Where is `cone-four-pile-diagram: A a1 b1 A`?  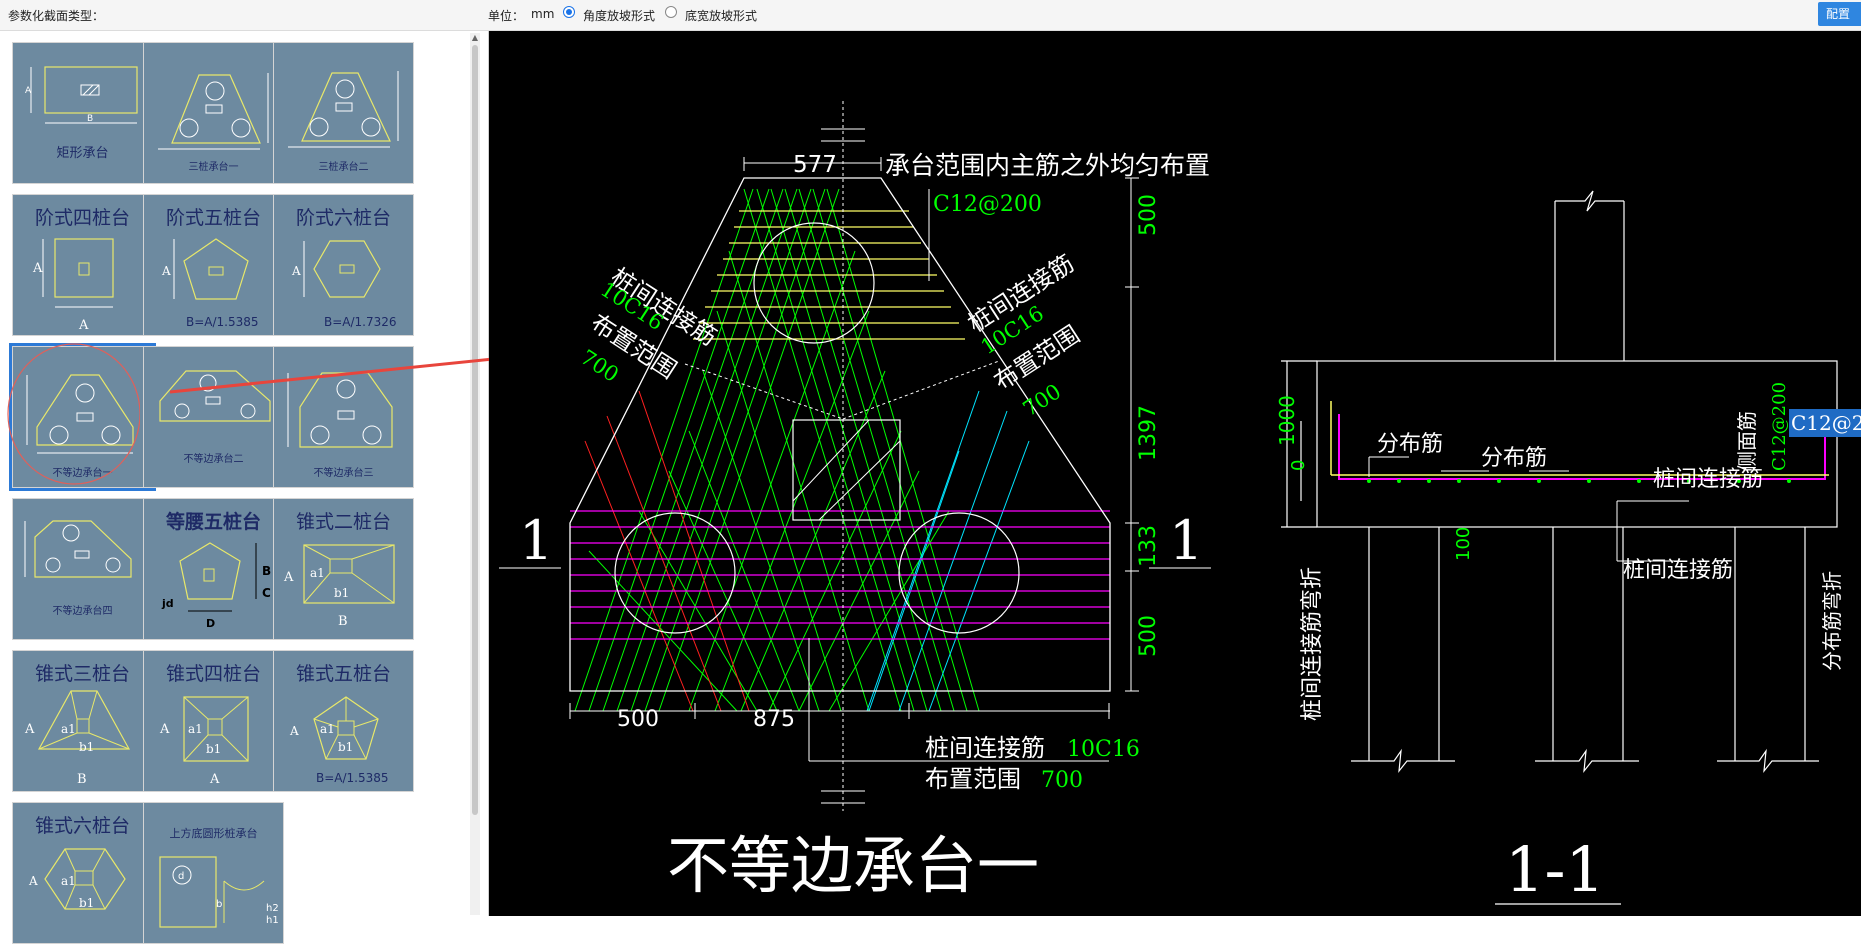
cone-four-pile-diagram: A a1 b1 A is located at coordinates (204, 741).